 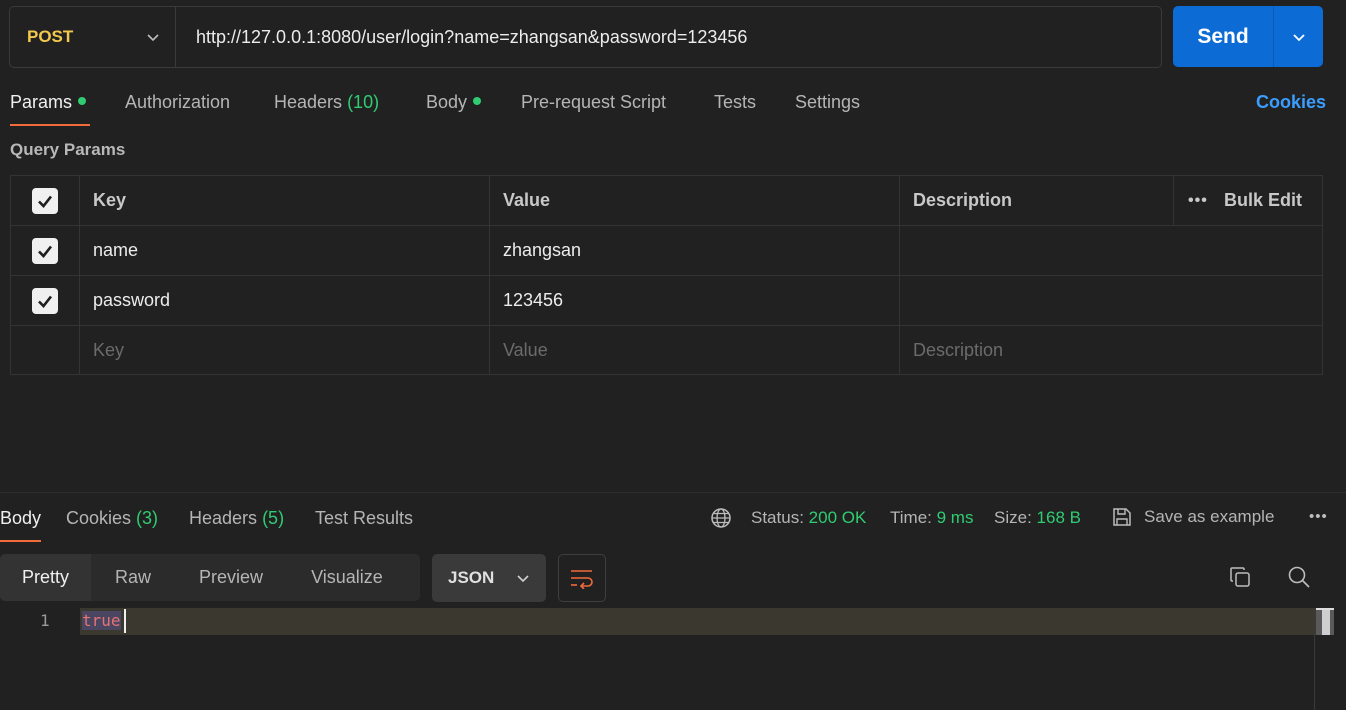 I want to click on bulk-edit-button: Bulk Edit, so click(x=1263, y=200).